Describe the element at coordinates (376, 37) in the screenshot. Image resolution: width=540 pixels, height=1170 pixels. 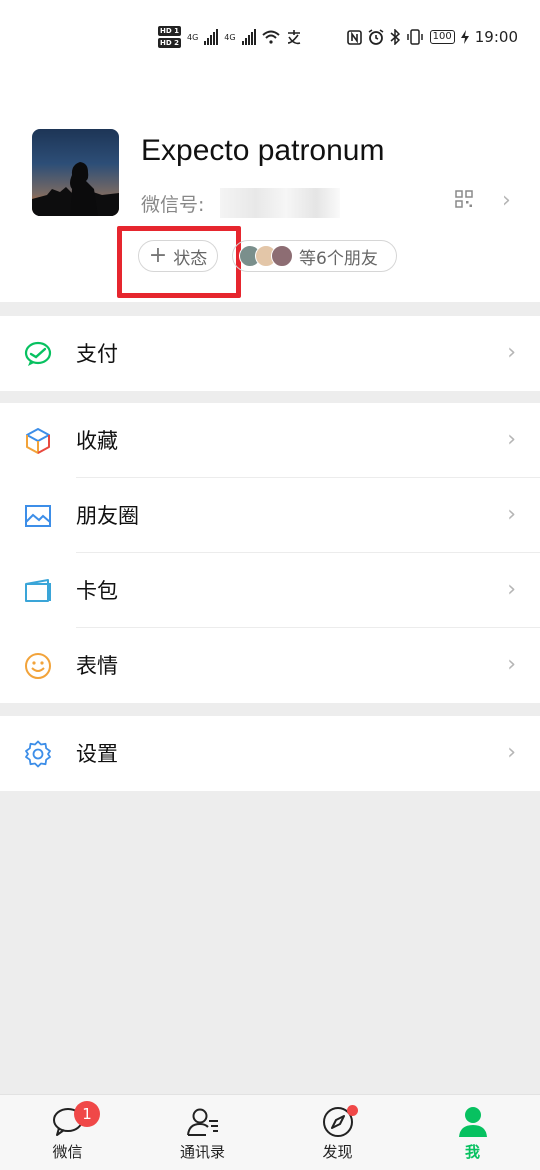
I see `alarm-icon` at that location.